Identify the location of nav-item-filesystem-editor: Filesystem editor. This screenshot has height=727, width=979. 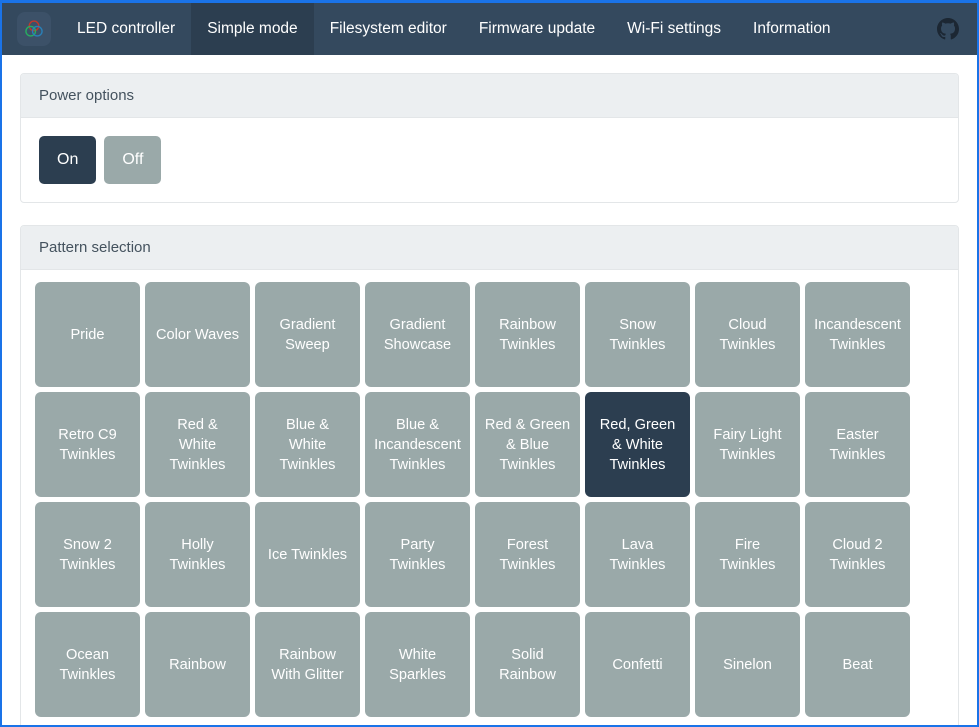
(388, 29).